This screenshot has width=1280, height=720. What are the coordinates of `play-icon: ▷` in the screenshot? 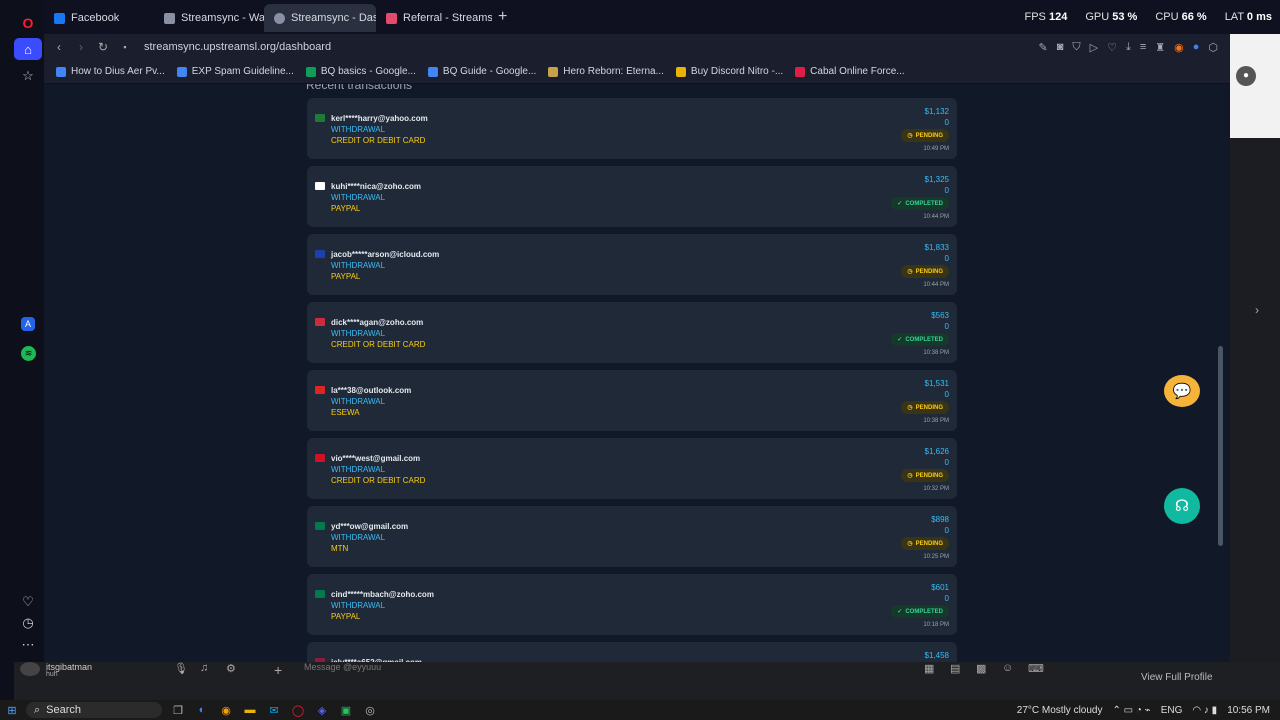 It's located at (1094, 47).